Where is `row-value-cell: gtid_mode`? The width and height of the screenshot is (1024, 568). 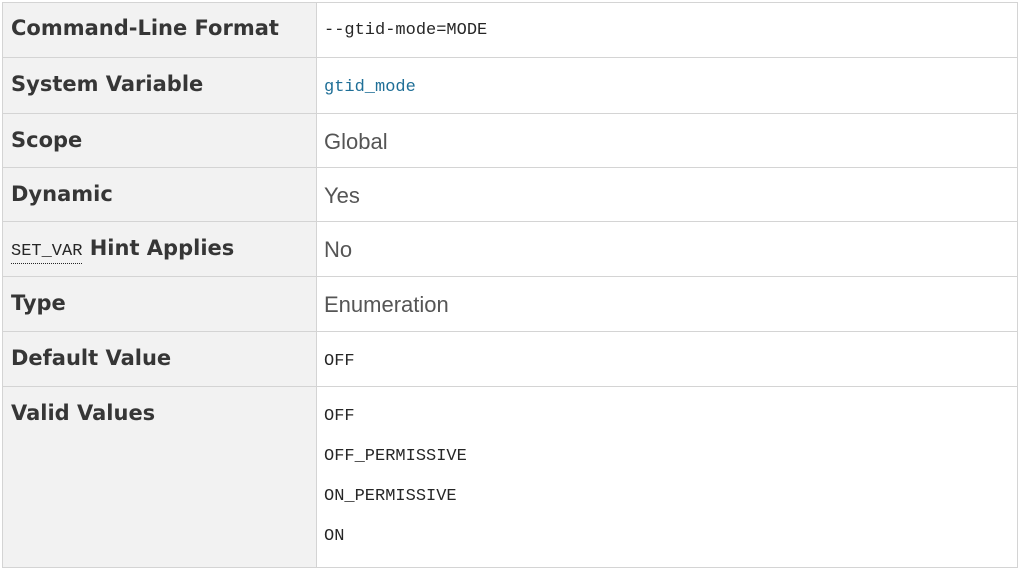
row-value-cell: gtid_mode is located at coordinates (667, 85).